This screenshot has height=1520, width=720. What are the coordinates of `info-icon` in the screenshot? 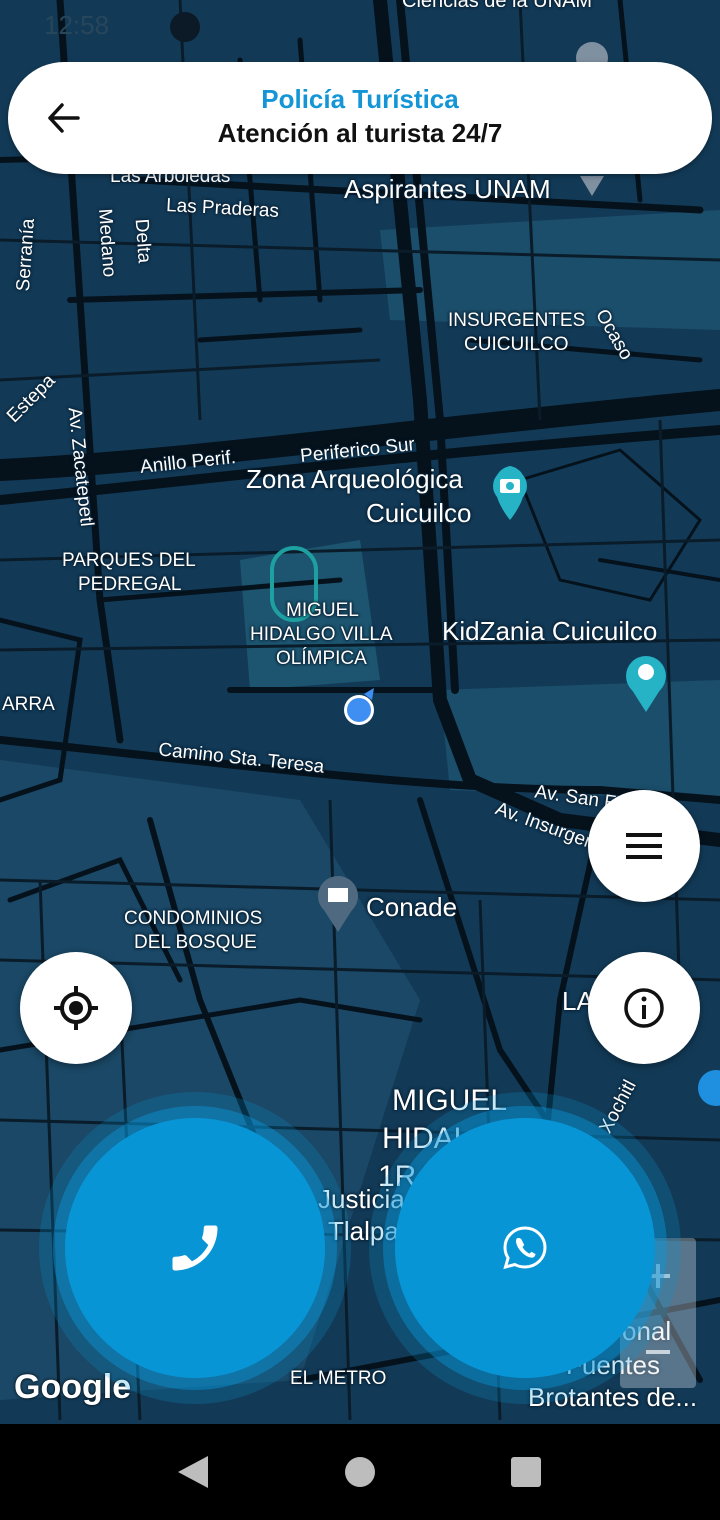 It's located at (644, 1008).